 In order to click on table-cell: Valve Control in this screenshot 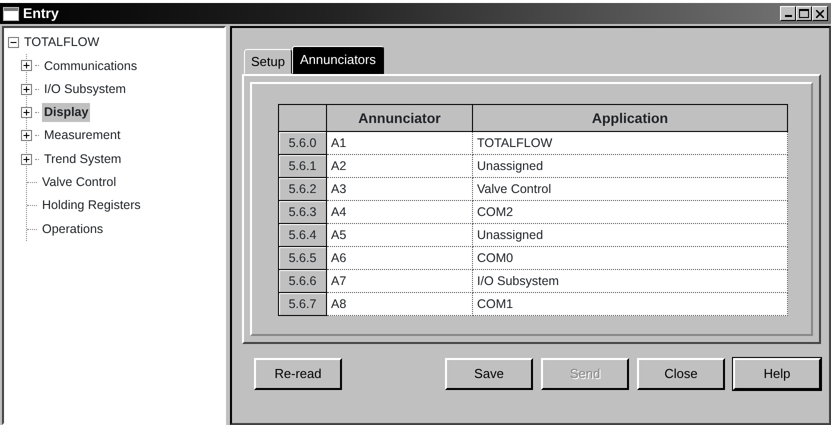, I will do `click(630, 189)`.